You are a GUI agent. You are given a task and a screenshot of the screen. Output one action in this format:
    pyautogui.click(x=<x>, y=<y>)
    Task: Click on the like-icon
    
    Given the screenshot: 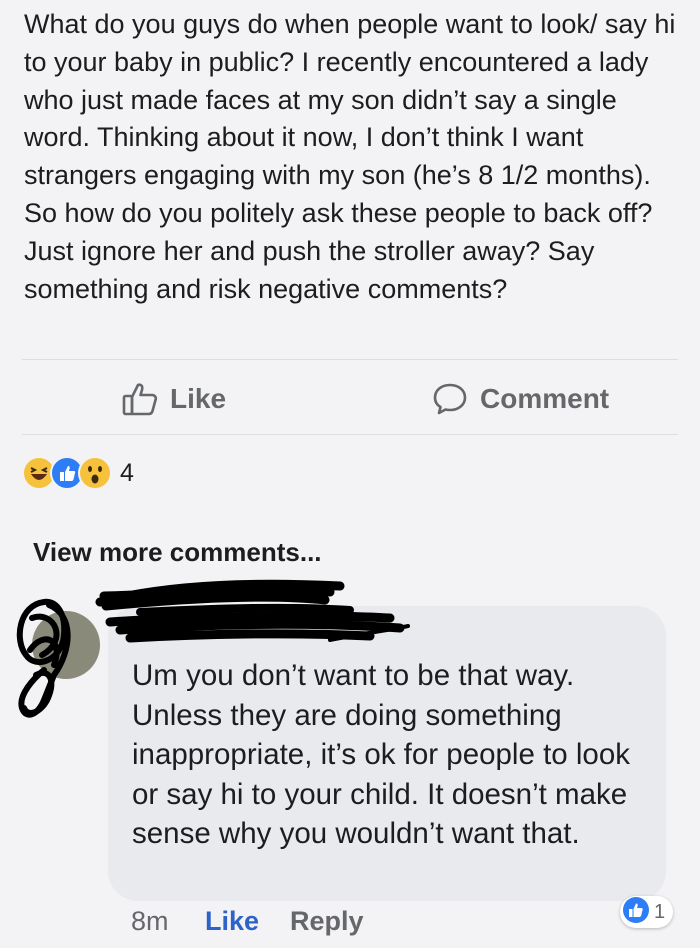 What is the action you would take?
    pyautogui.click(x=636, y=912)
    